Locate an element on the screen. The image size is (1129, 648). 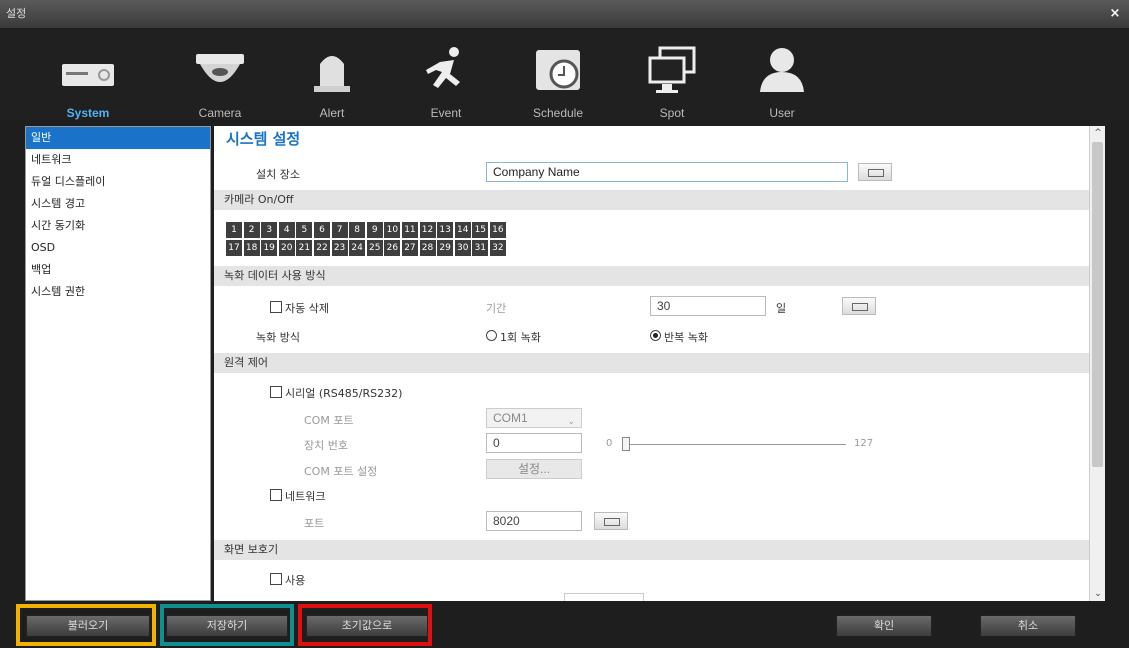
screensaver-input-partial is located at coordinates (604, 597).